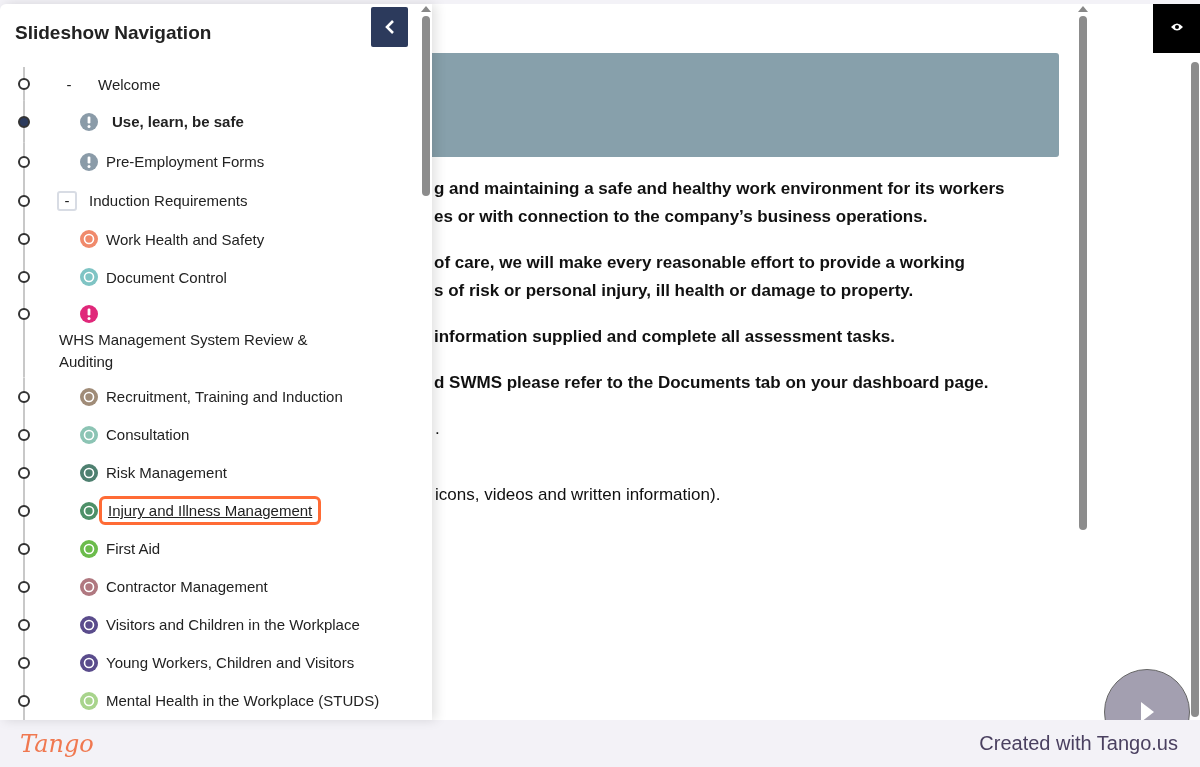 This screenshot has height=767, width=1200. Describe the element at coordinates (720, 189) in the screenshot. I see `body-text: g and maintaining a safe and healthy work environment for its workers` at that location.